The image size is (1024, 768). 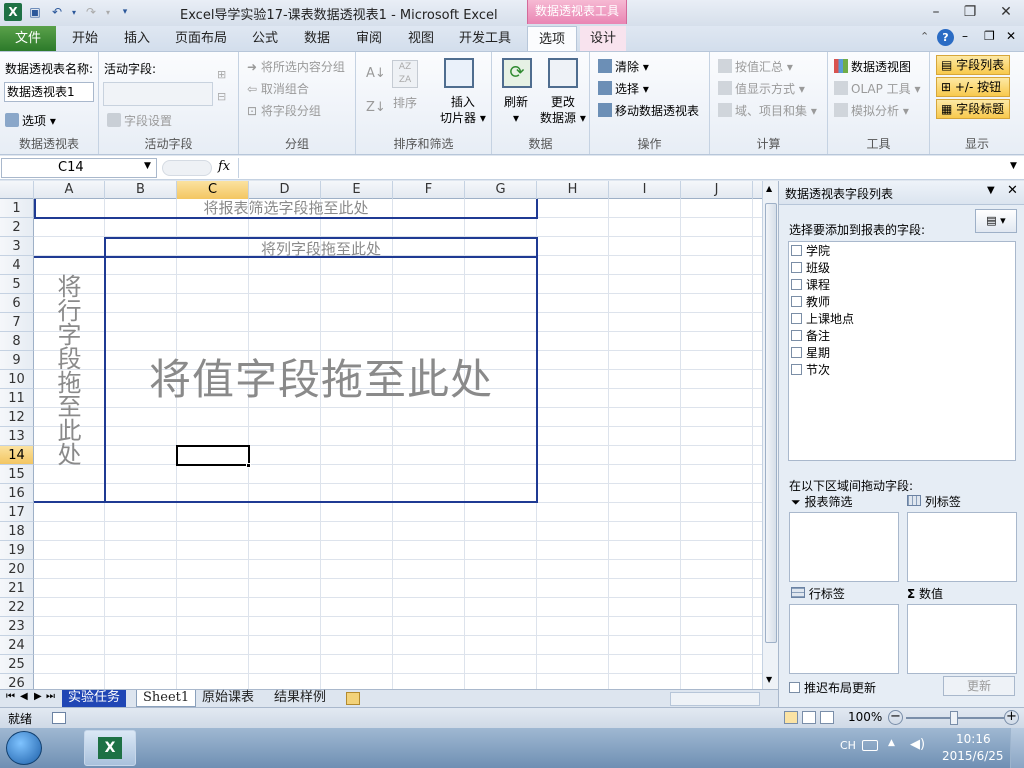 What do you see at coordinates (603, 38) in the screenshot?
I see `tab-design: 设计` at bounding box center [603, 38].